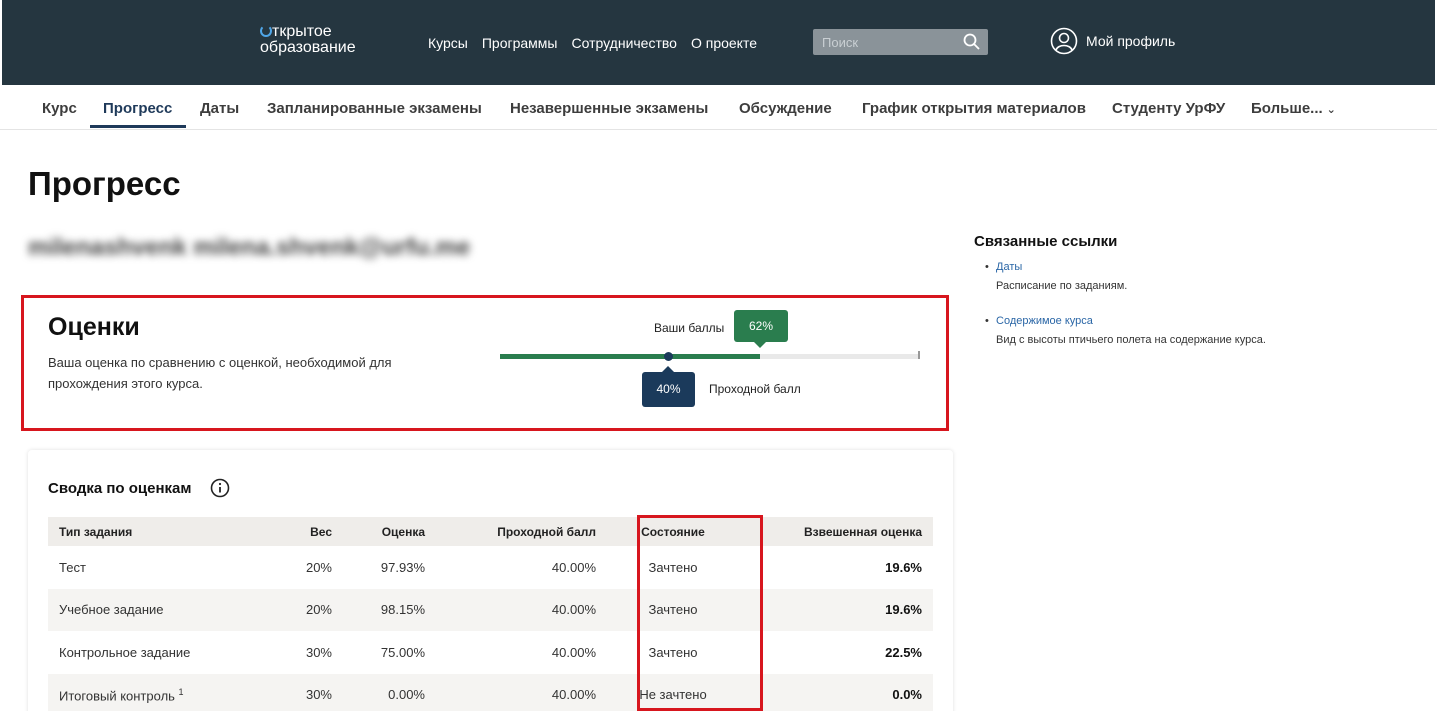  I want to click on passing-grade-marker, so click(668, 356).